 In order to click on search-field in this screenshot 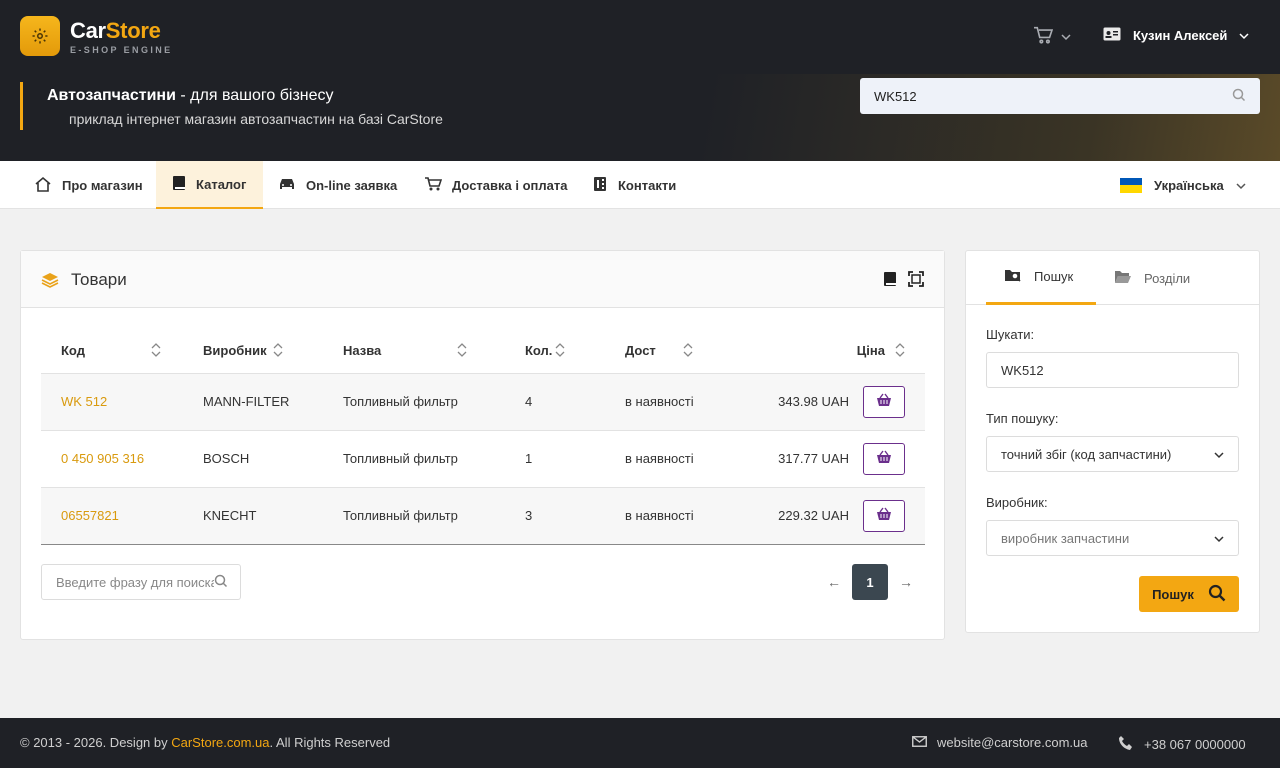, I will do `click(1112, 370)`.